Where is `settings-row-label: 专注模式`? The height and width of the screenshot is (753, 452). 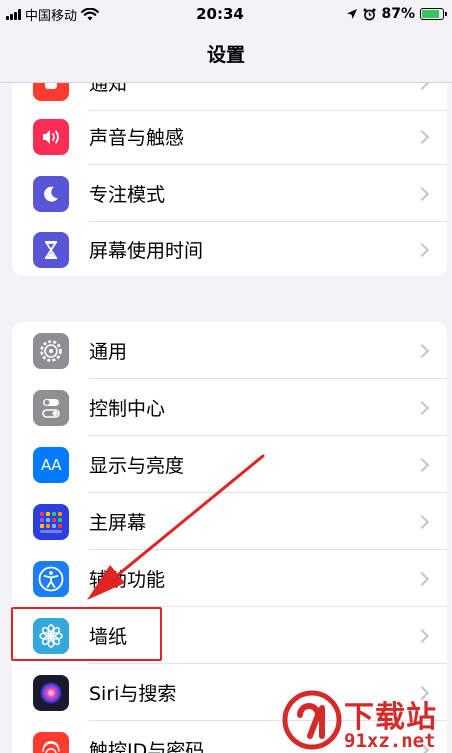
settings-row-label: 专注模式 is located at coordinates (127, 195).